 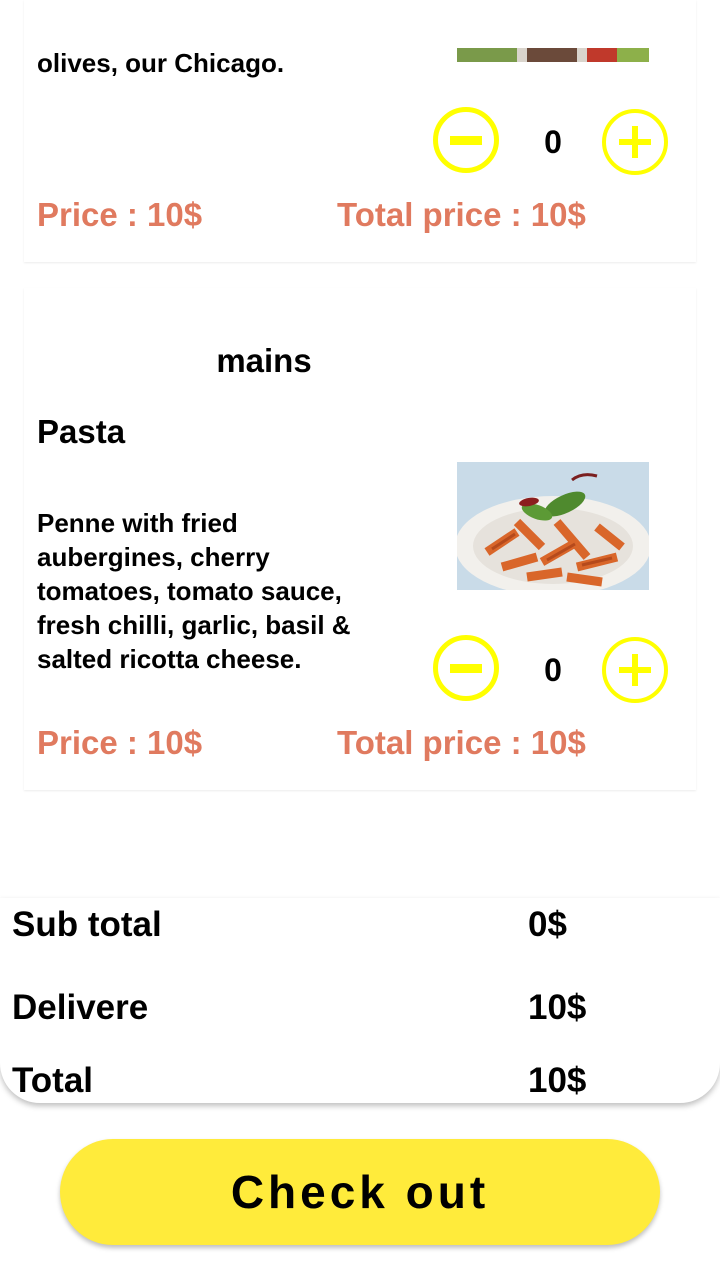 I want to click on subtotal-value: 0$, so click(x=547, y=924).